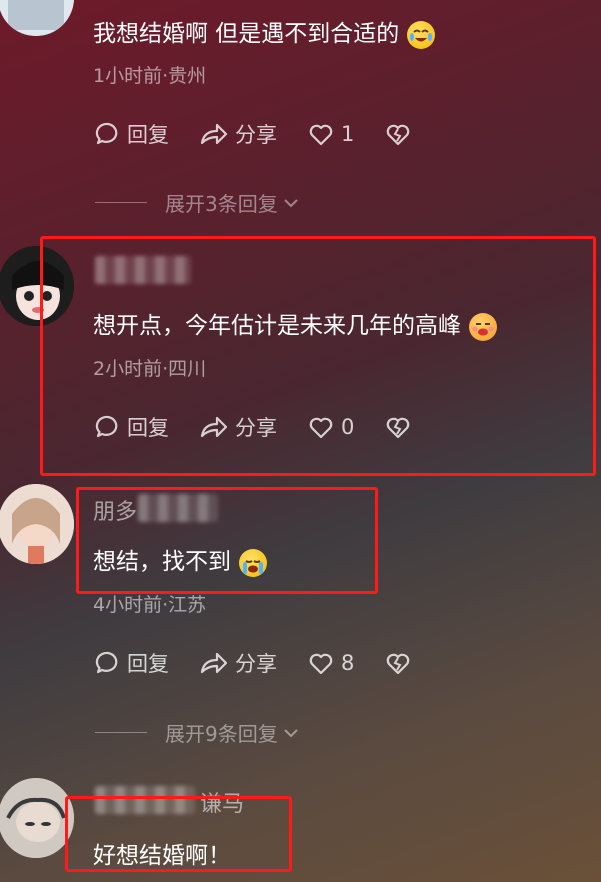 The width and height of the screenshot is (601, 882). What do you see at coordinates (421, 34) in the screenshot?
I see `crying-laughing-emoji-icon` at bounding box center [421, 34].